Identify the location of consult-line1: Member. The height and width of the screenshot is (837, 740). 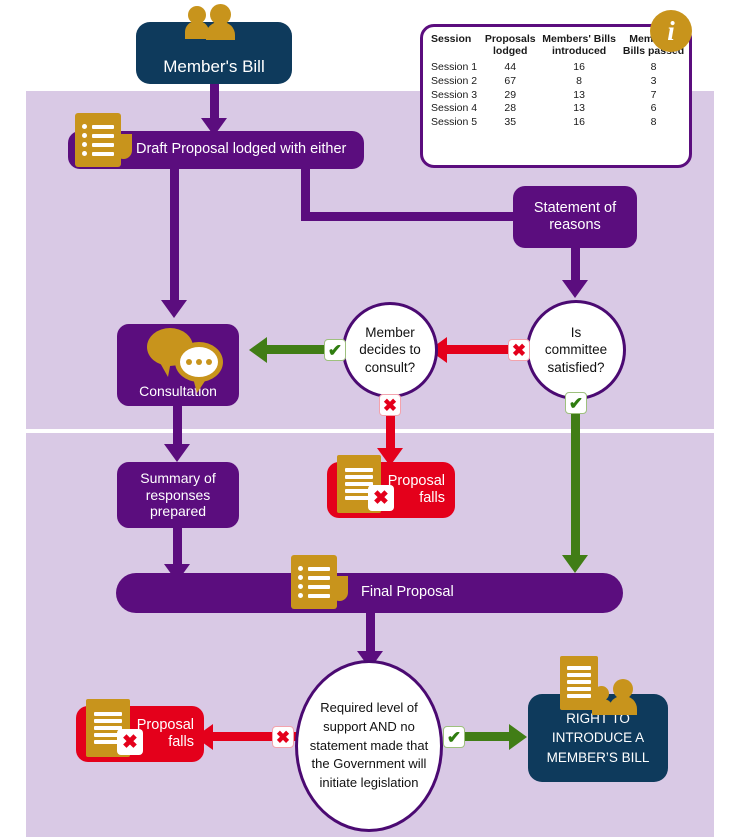
(390, 332).